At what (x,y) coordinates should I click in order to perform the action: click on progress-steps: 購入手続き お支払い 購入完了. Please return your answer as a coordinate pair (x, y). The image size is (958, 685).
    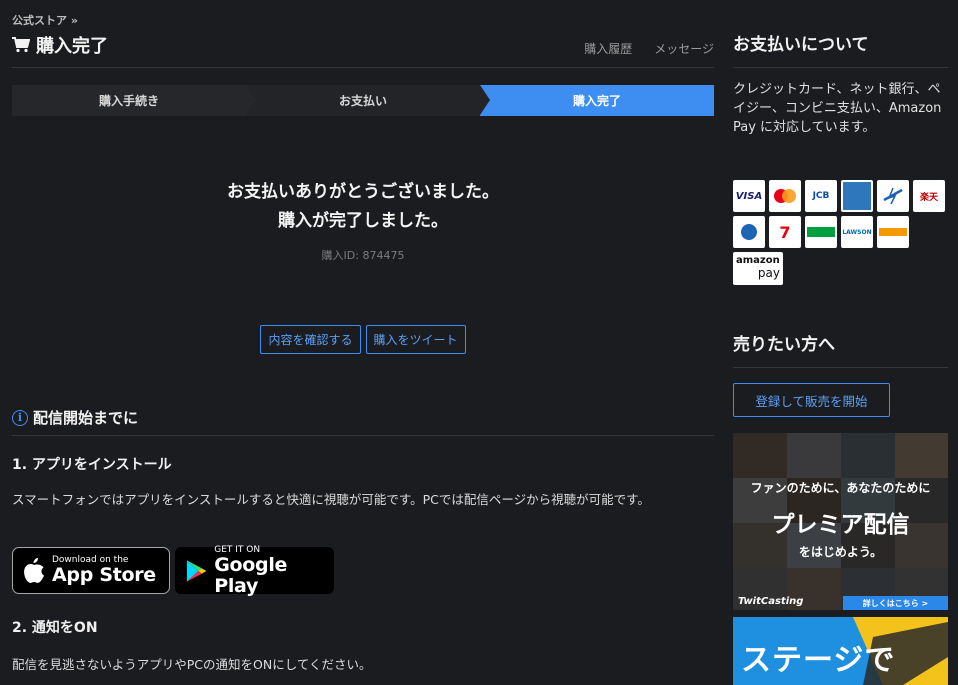
    Looking at the image, I should click on (363, 100).